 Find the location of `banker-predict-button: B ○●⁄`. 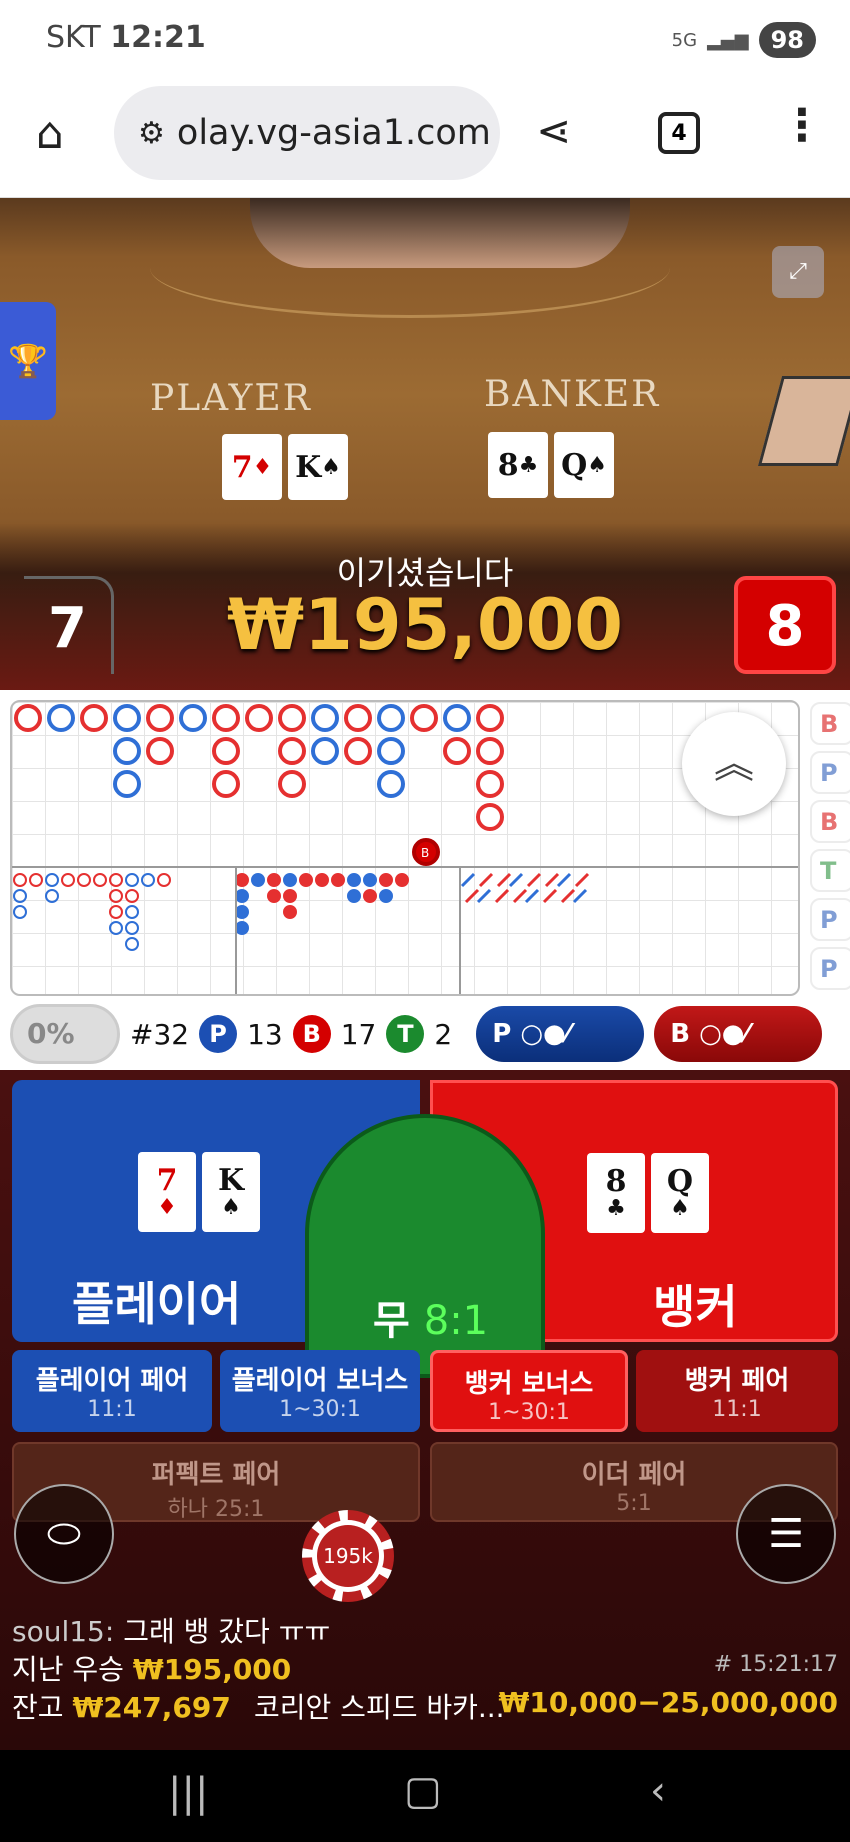

banker-predict-button: B ○●⁄ is located at coordinates (738, 1034).